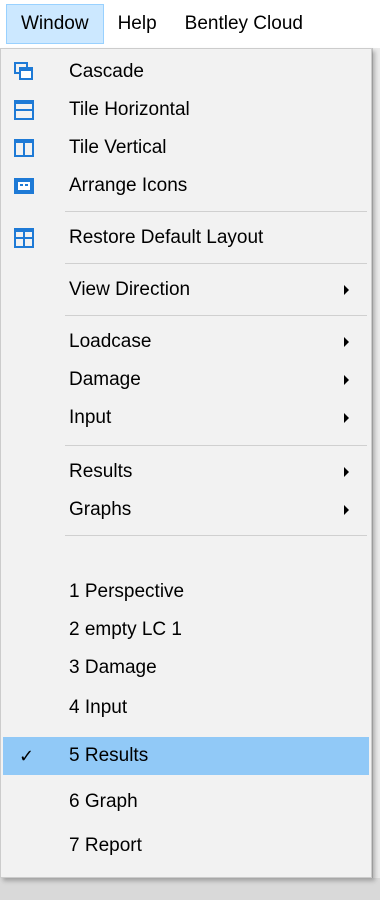 This screenshot has width=380, height=900. What do you see at coordinates (106, 71) in the screenshot?
I see `menu-item-label: Cascade` at bounding box center [106, 71].